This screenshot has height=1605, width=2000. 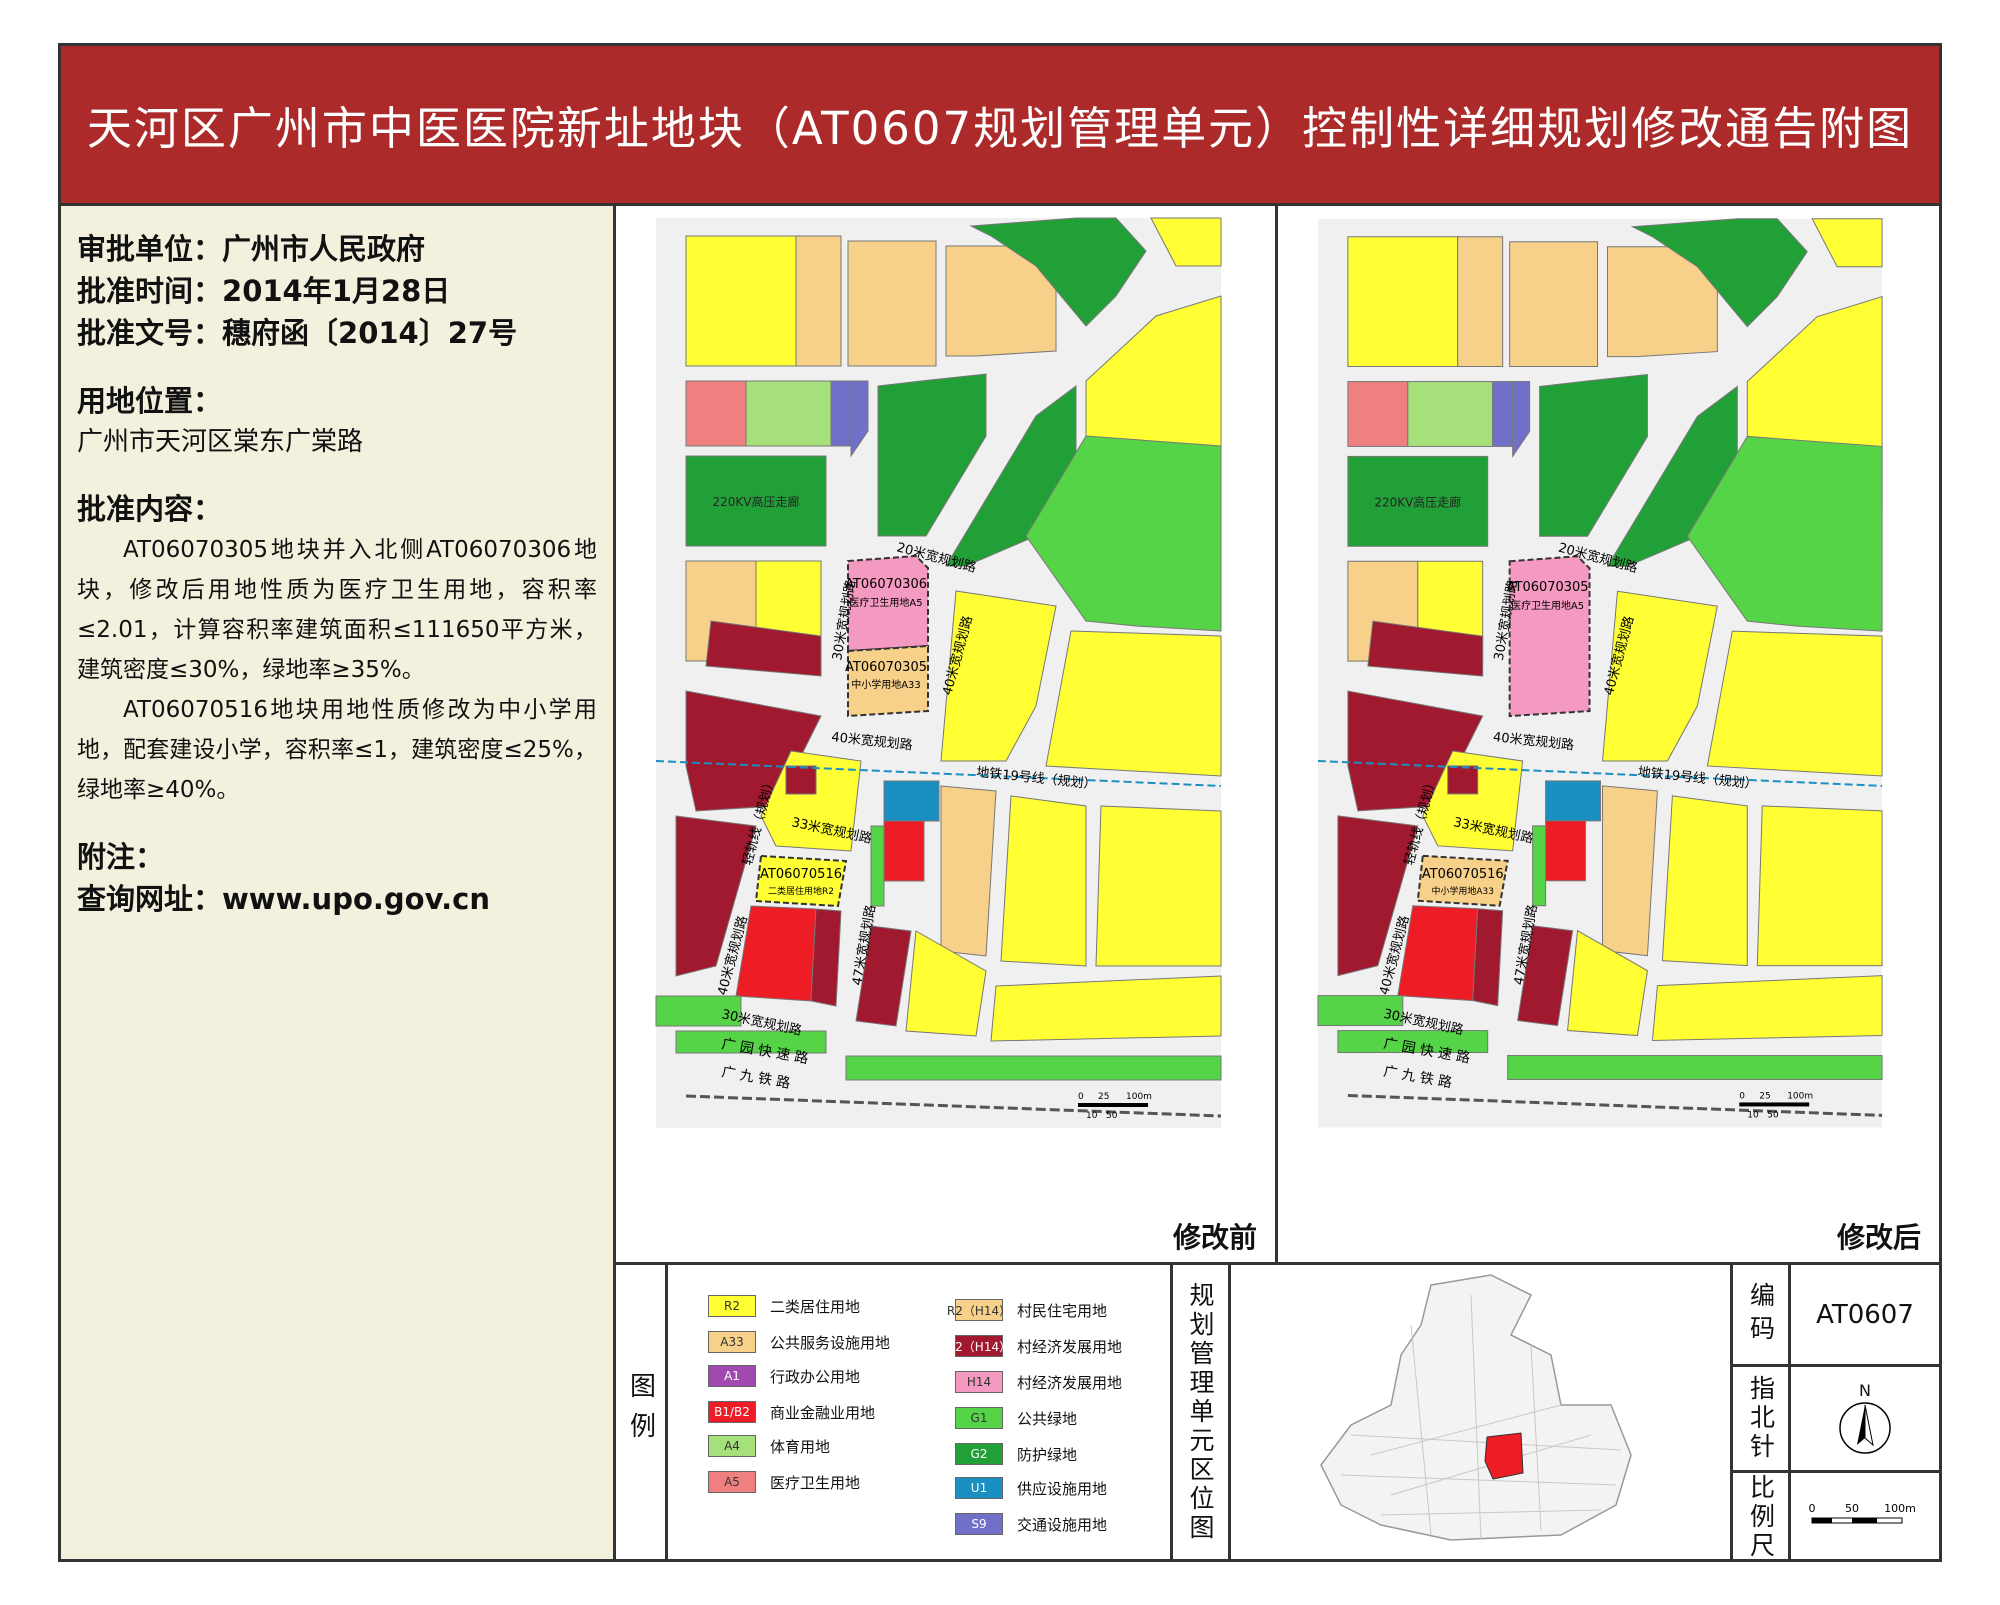 I want to click on before-parcel-b-code: AT06070305, so click(x=886, y=667).